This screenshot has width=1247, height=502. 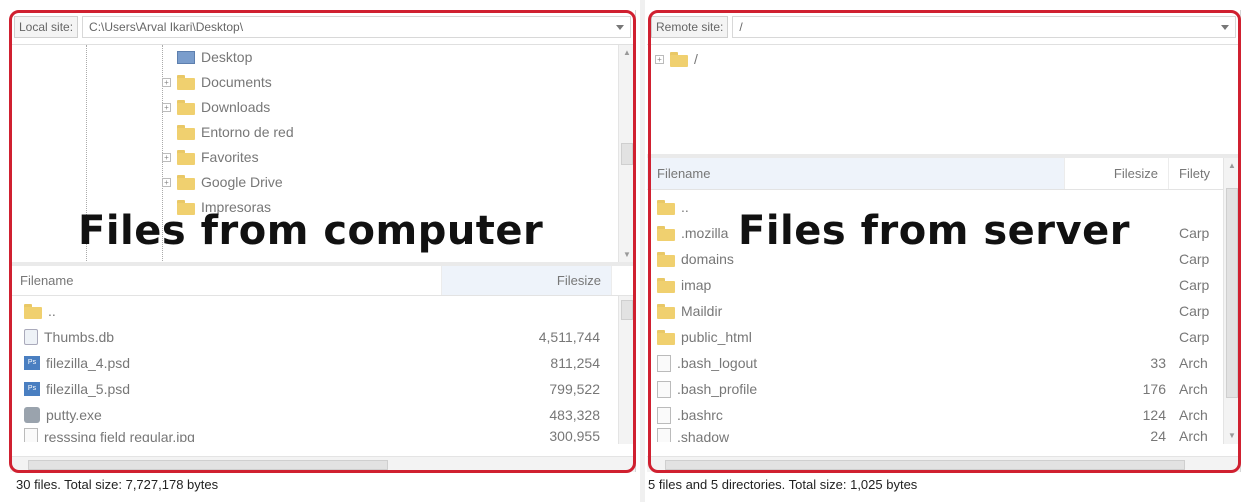 I want to click on list-item: resssing field regular.jpg 300,955, so click(x=314, y=435).